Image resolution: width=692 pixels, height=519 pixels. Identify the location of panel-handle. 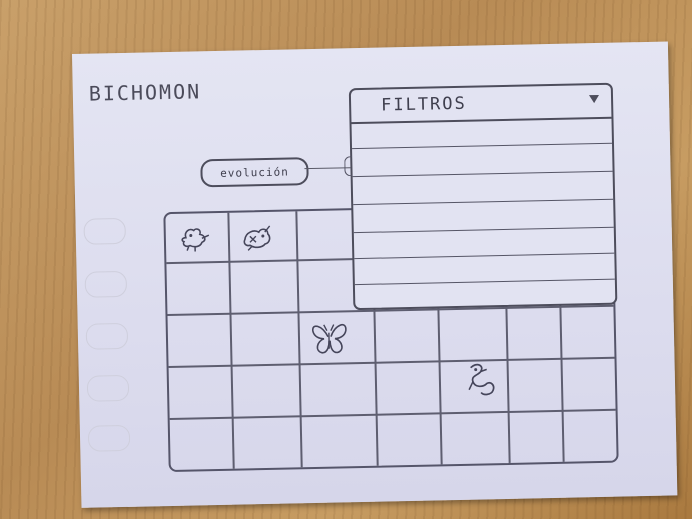
(348, 166).